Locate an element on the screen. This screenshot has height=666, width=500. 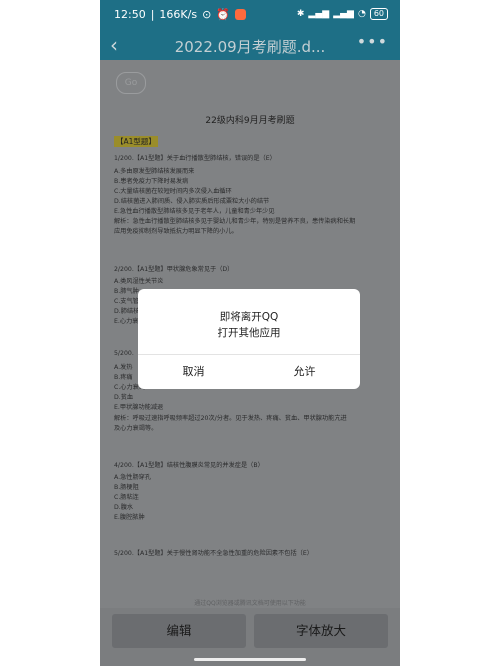
document-line: D.腹水 is located at coordinates (124, 507).